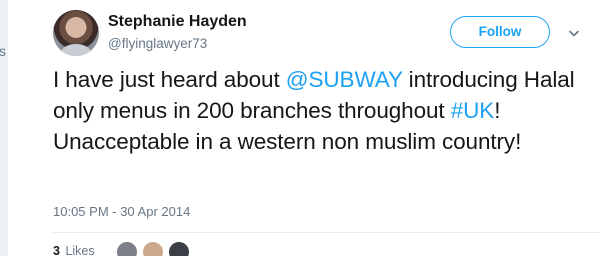 Image resolution: width=600 pixels, height=256 pixels. I want to click on author-handle: @flyinglawyer73, so click(157, 43).